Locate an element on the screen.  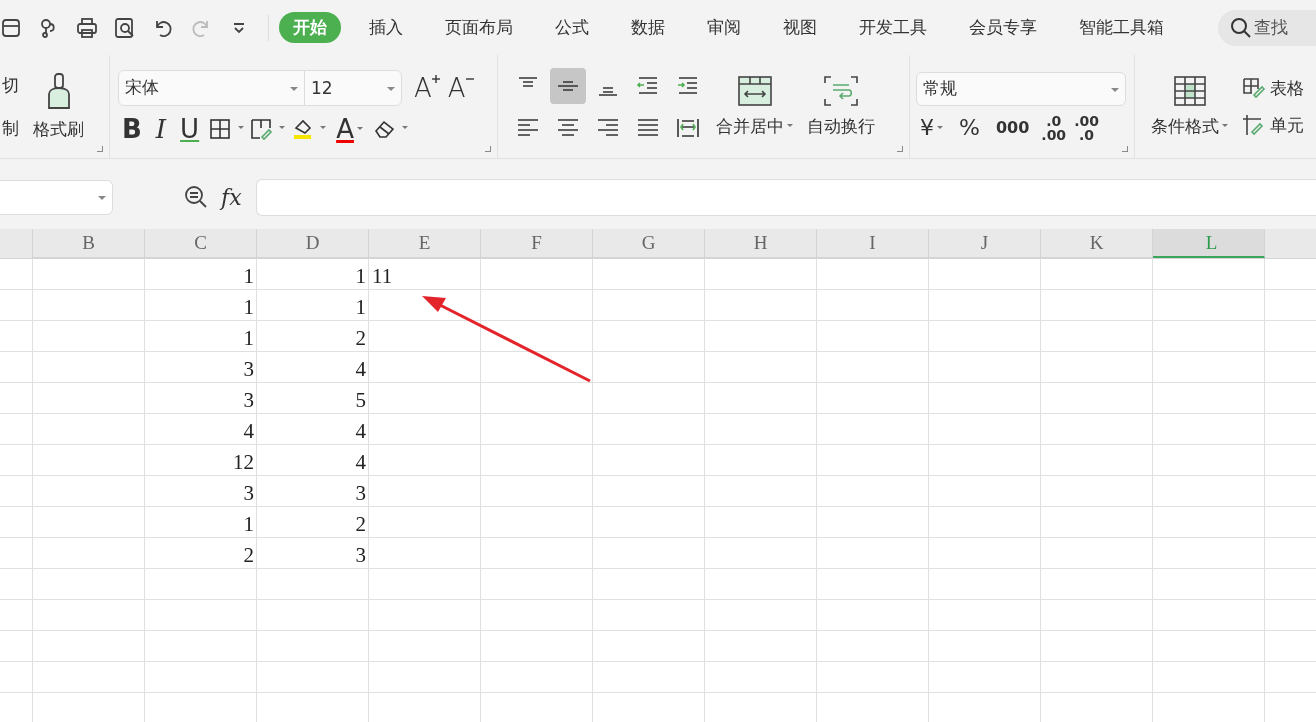
ribbon-tab: 数据 is located at coordinates (648, 27).